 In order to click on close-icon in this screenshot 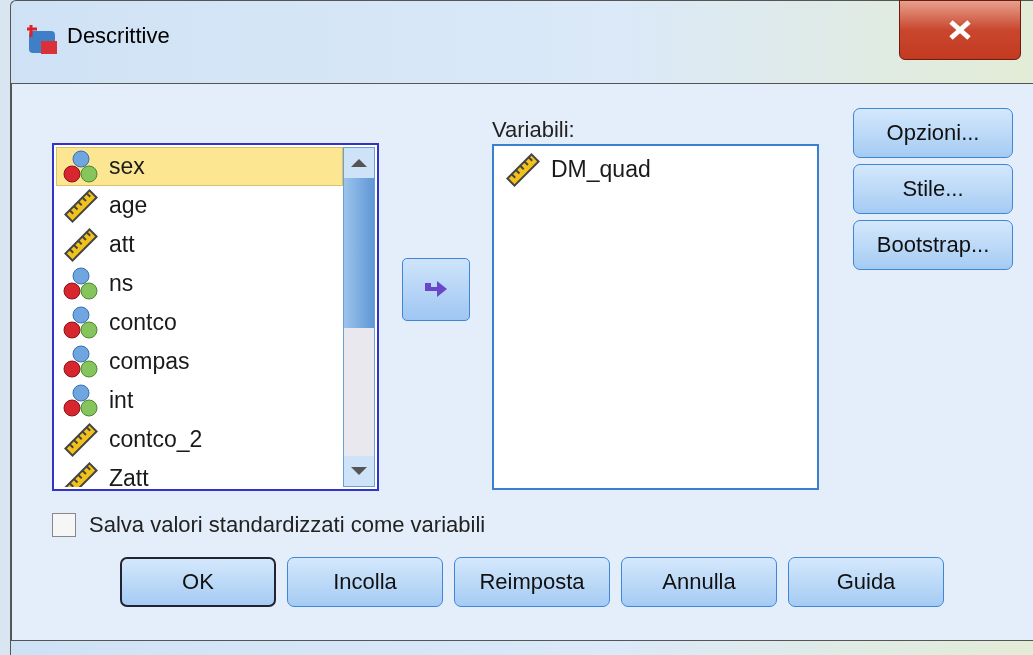, I will do `click(960, 30)`.